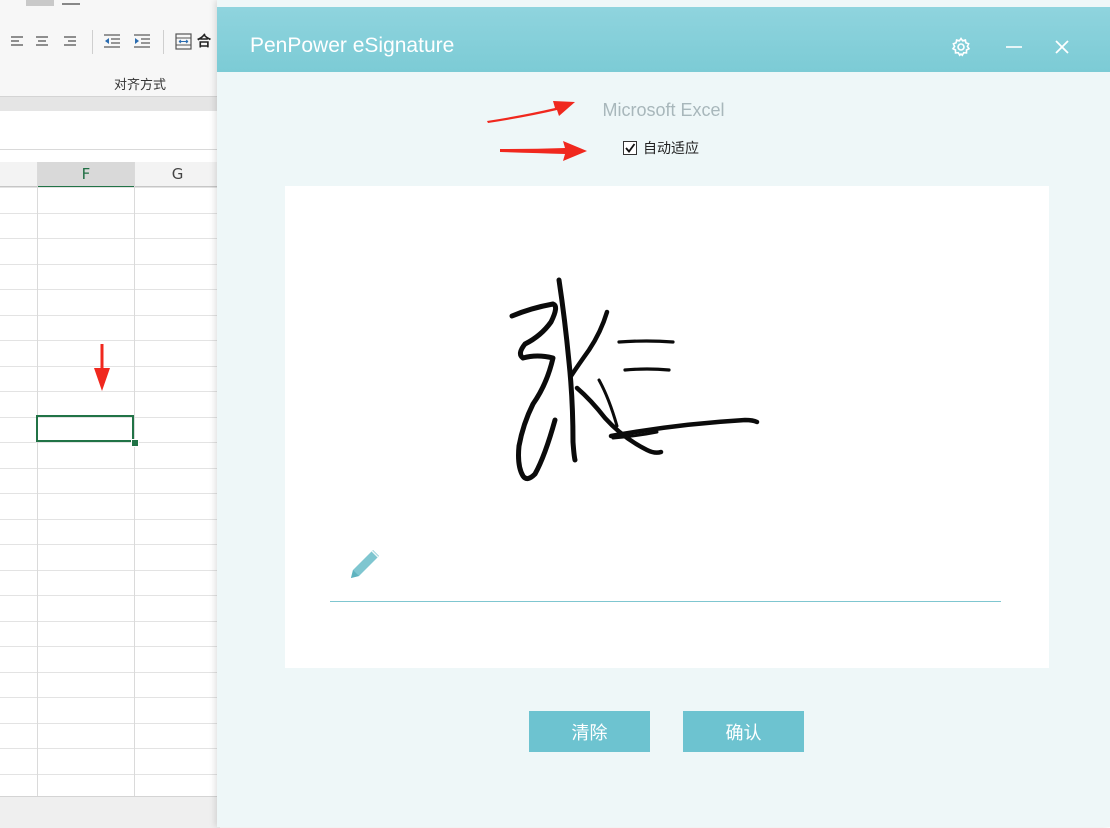 This screenshot has width=1110, height=828. Describe the element at coordinates (589, 731) in the screenshot. I see `clear-button: 清除` at that location.